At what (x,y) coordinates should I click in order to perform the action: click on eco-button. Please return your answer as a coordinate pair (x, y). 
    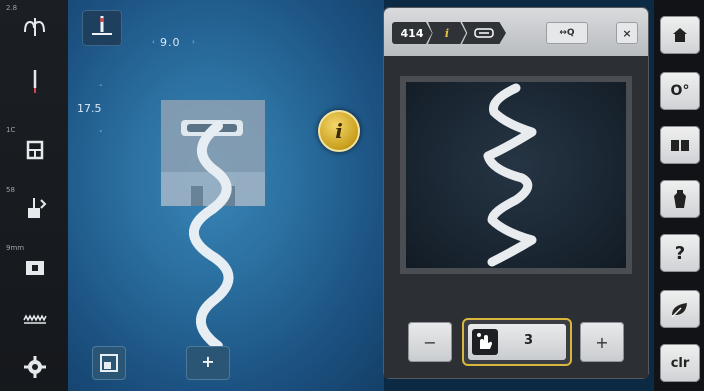
    Looking at the image, I should click on (680, 309).